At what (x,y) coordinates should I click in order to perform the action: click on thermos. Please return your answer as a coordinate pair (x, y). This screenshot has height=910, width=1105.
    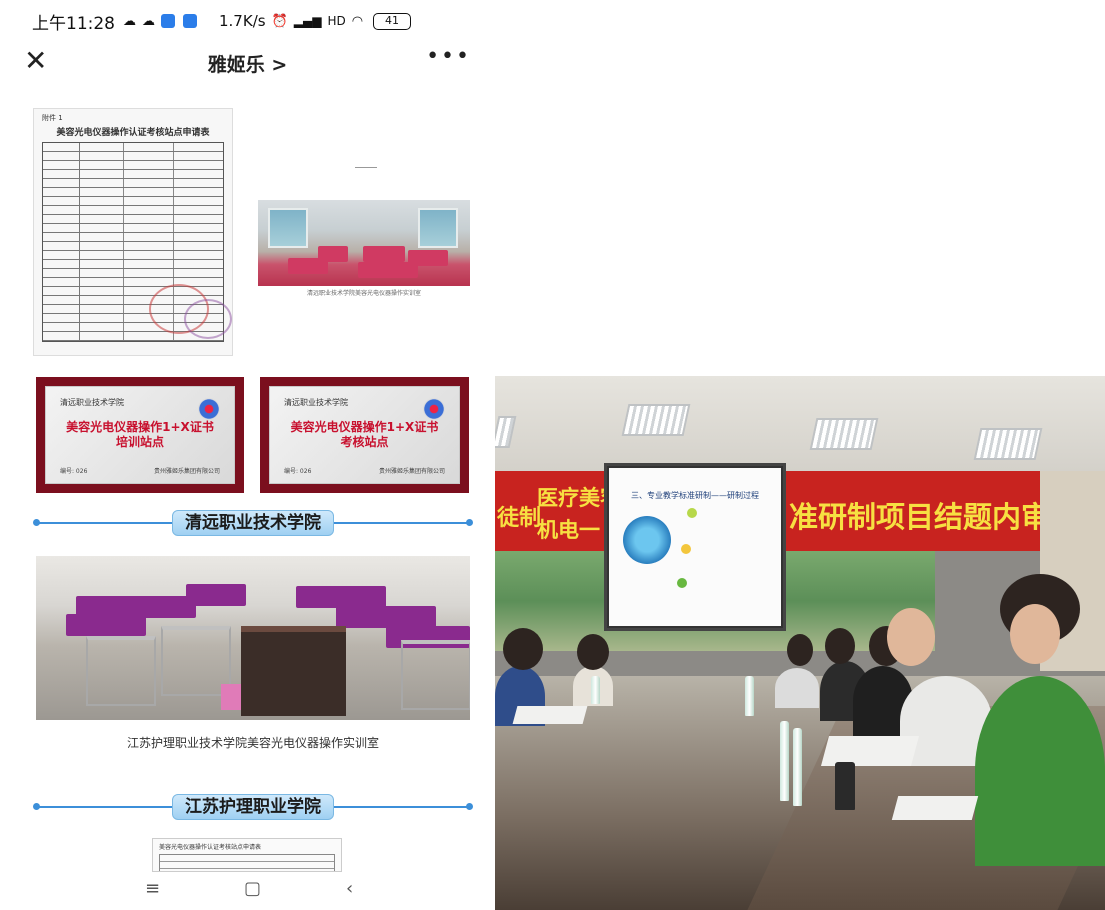
    Looking at the image, I should click on (845, 786).